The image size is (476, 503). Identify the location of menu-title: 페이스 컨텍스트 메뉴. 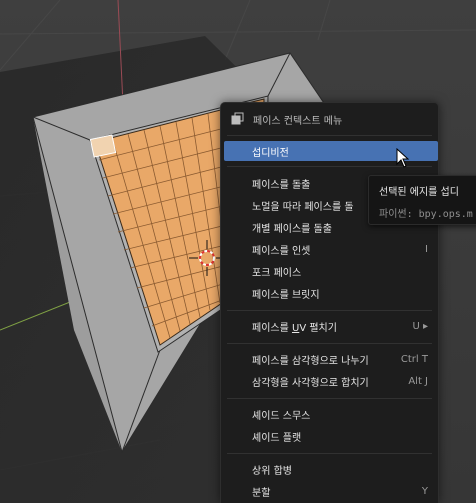
(298, 121).